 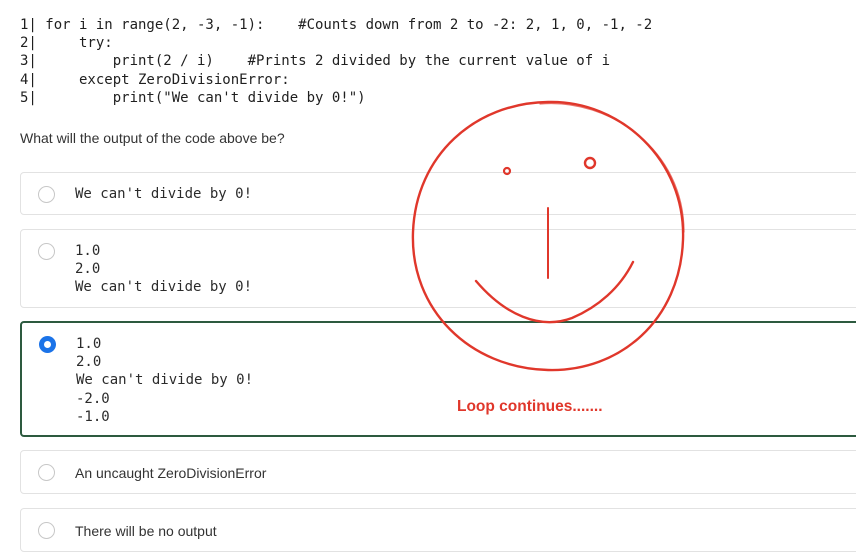 What do you see at coordinates (438, 193) in the screenshot?
I see `answer-option-1: We can't divide by 0!` at bounding box center [438, 193].